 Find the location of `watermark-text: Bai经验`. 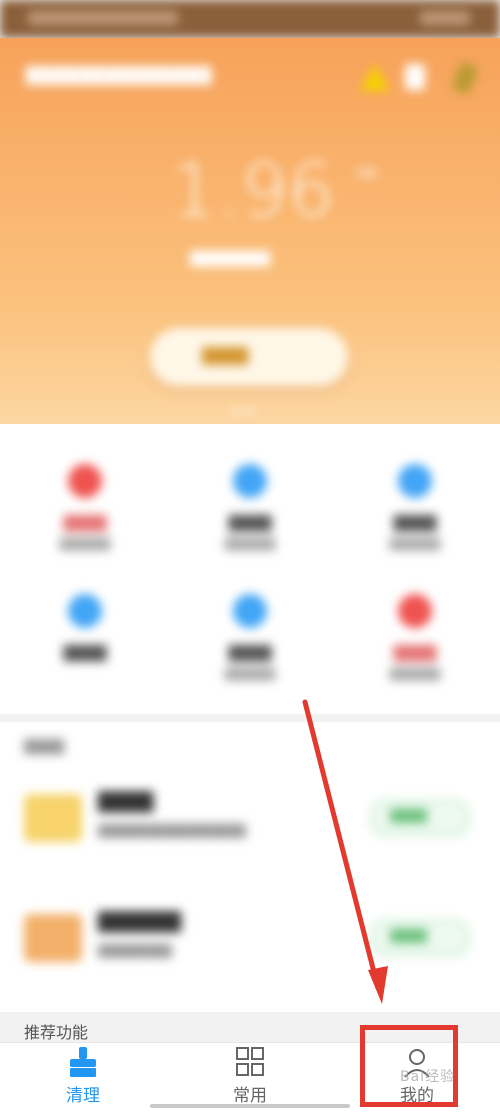

watermark-text: Bai经验 is located at coordinates (428, 1077).